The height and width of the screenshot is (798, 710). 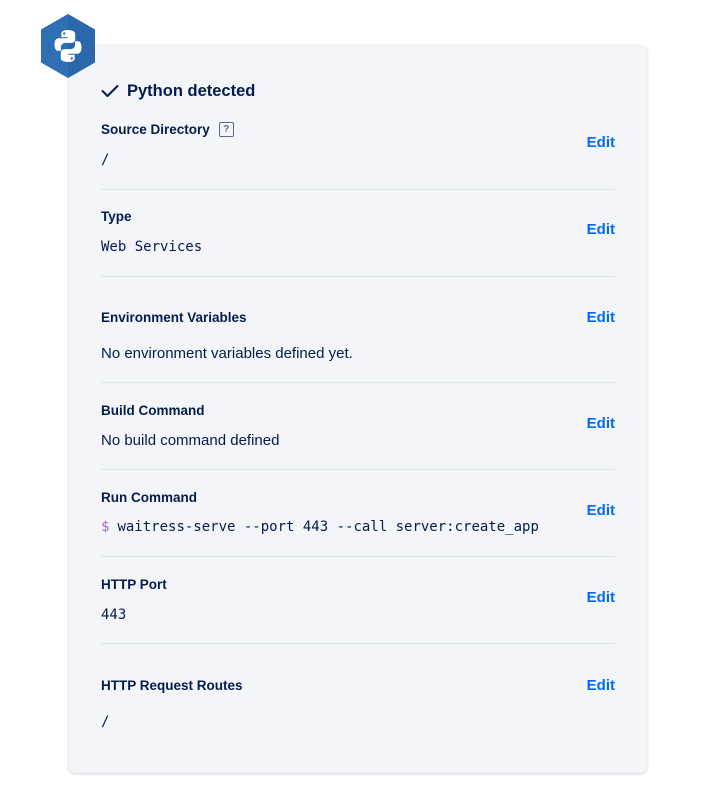 What do you see at coordinates (114, 615) in the screenshot?
I see `field-value: 443` at bounding box center [114, 615].